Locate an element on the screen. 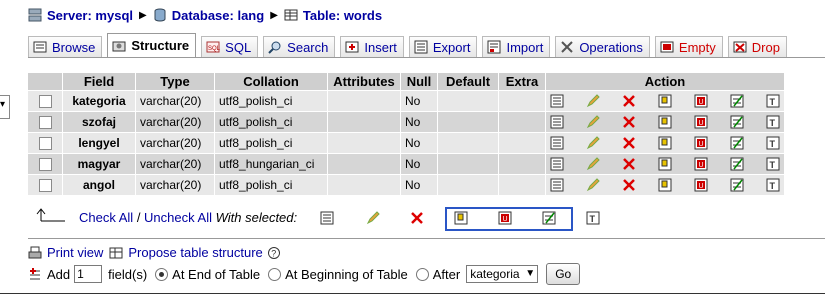  after-field-select: kategoria ▼ is located at coordinates (502, 274).